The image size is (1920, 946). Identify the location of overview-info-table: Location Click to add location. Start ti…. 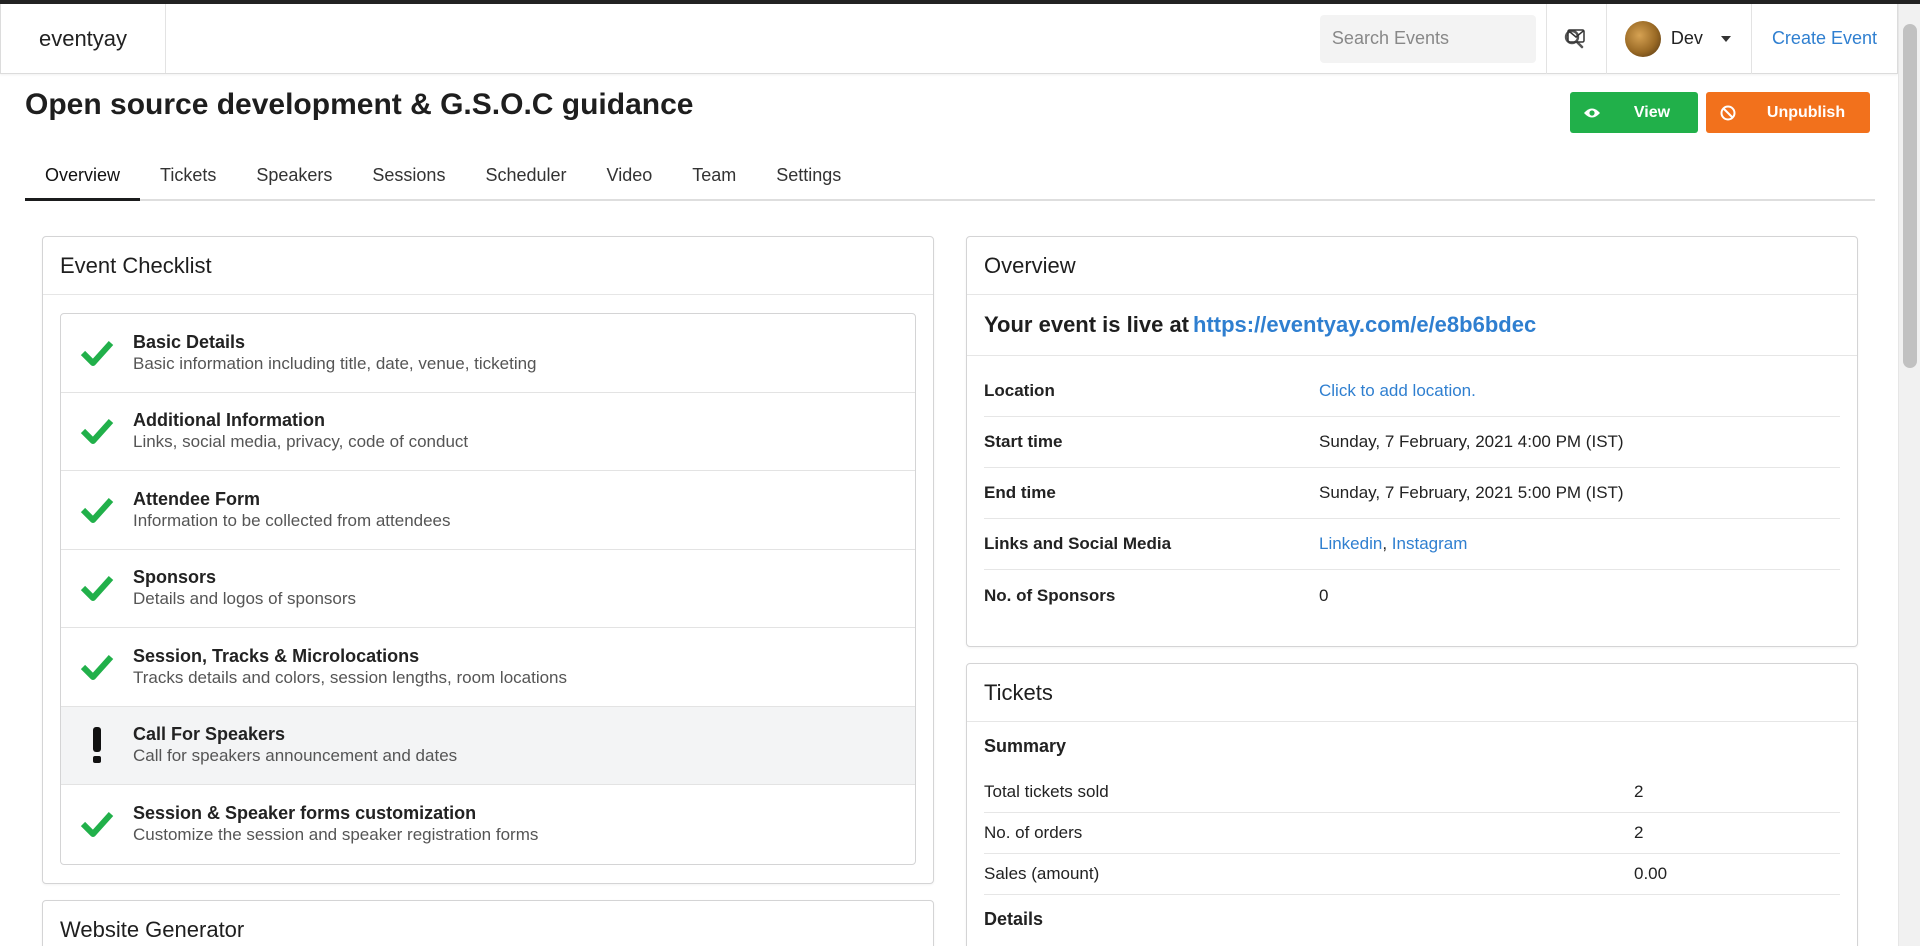
(1412, 493).